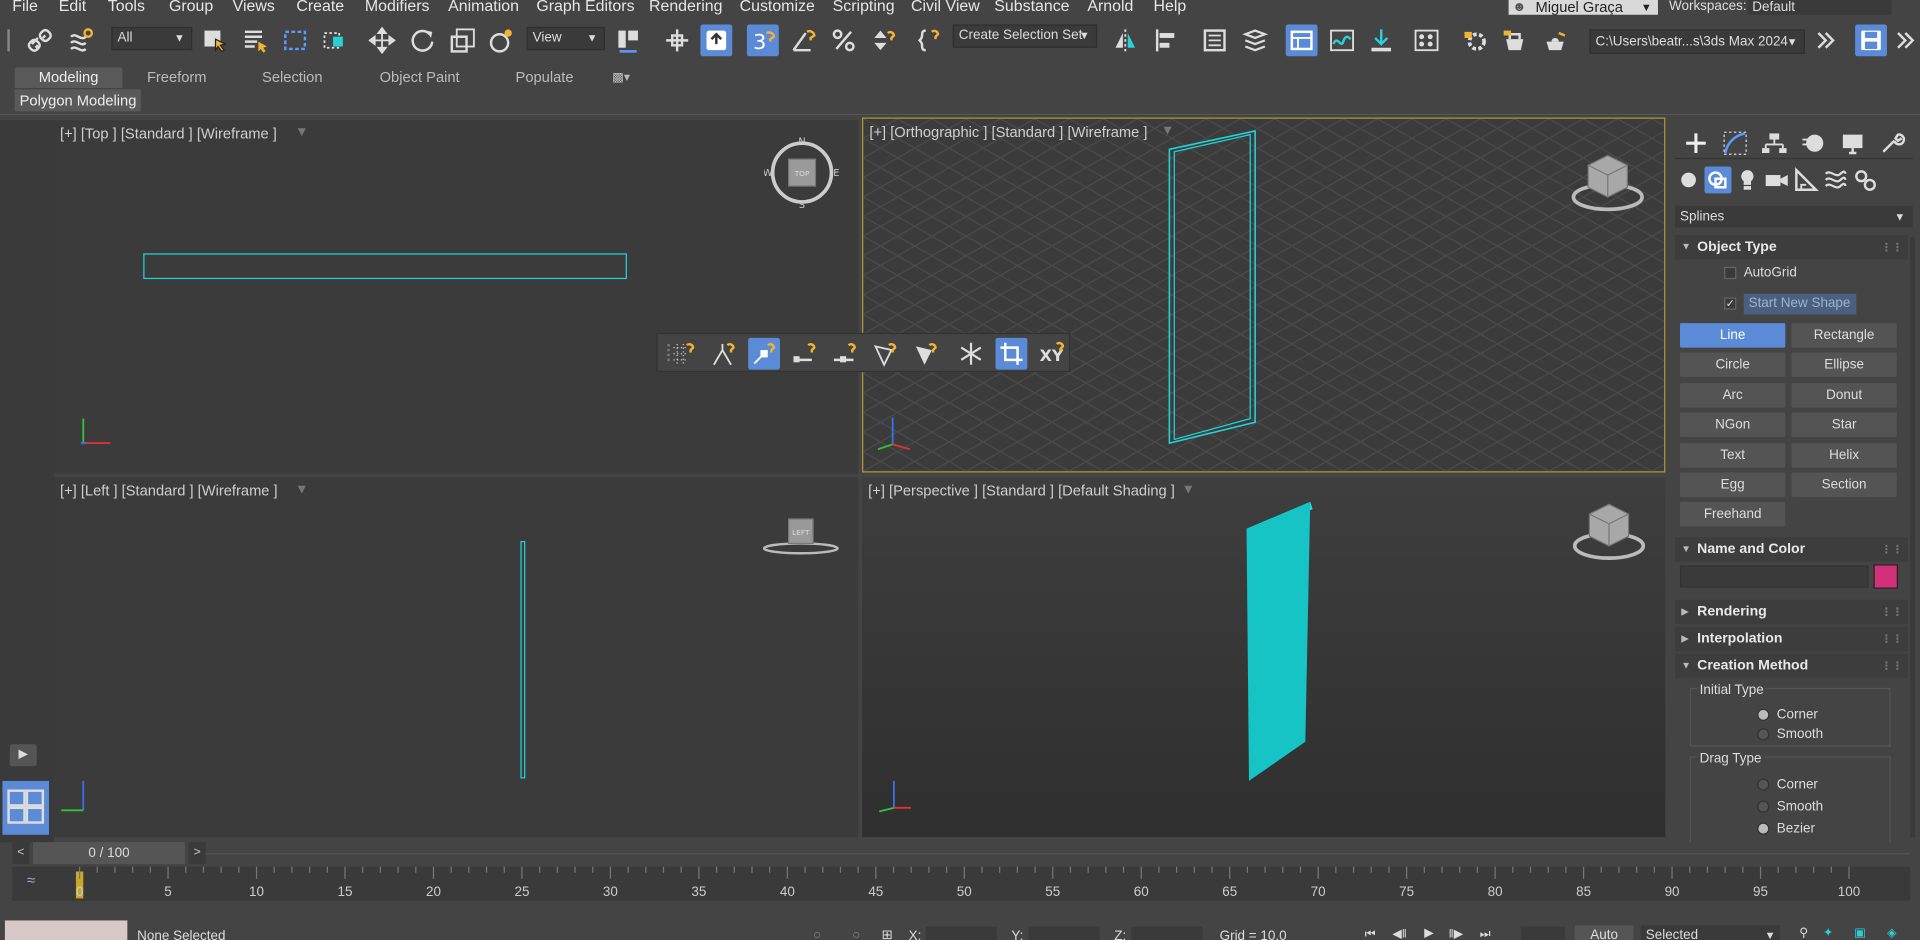 The image size is (1920, 940). What do you see at coordinates (1476, 40) in the screenshot?
I see `render-setup-icon` at bounding box center [1476, 40].